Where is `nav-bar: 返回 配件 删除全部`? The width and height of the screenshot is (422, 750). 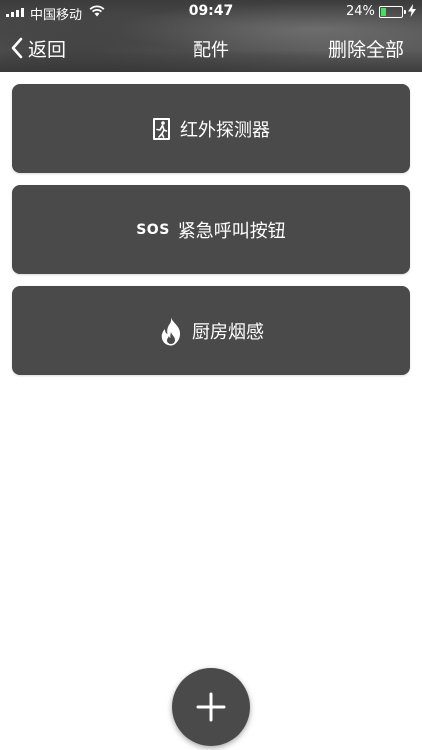
nav-bar: 返回 配件 删除全部 is located at coordinates (211, 48).